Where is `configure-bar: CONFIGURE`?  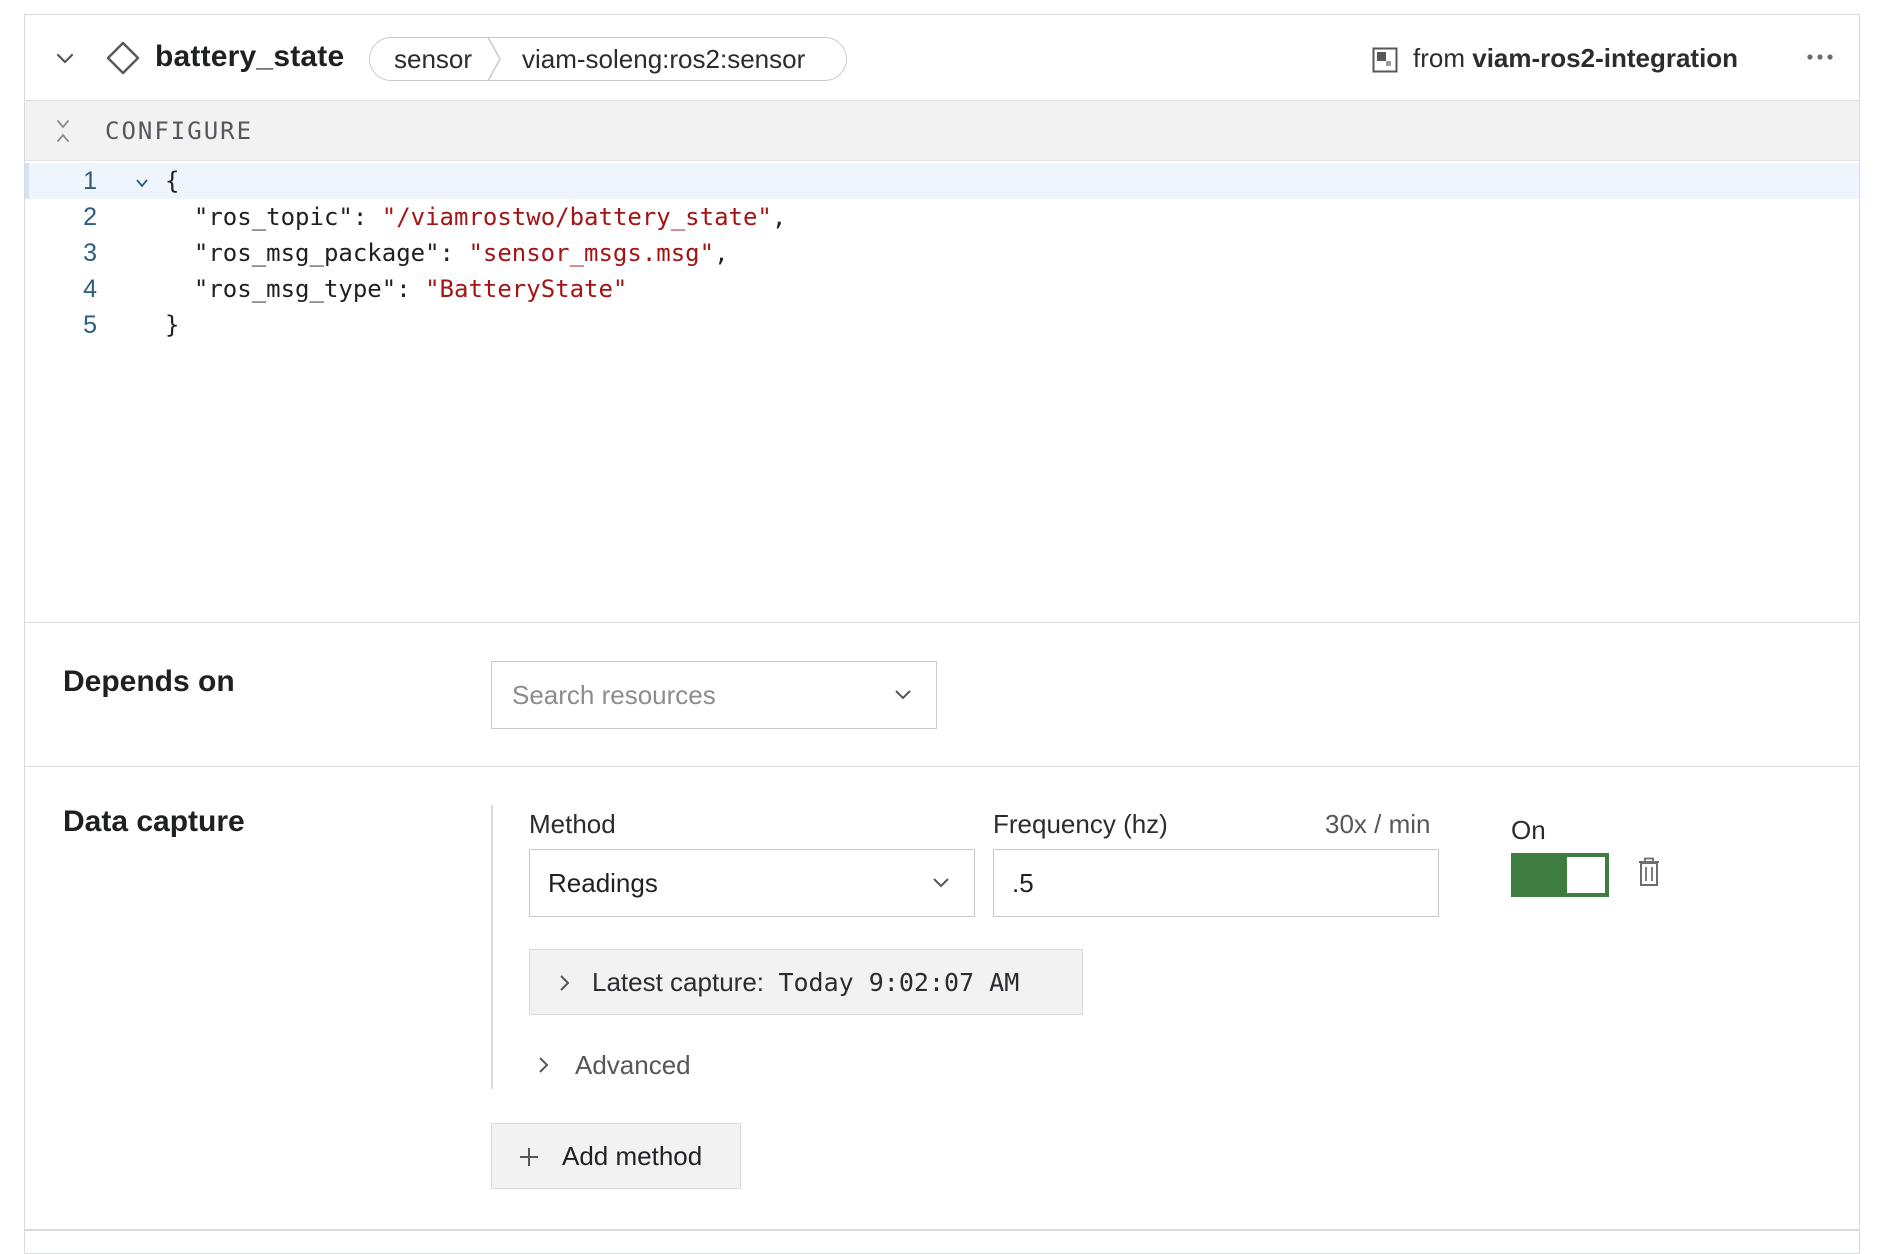
configure-bar: CONFIGURE is located at coordinates (942, 131).